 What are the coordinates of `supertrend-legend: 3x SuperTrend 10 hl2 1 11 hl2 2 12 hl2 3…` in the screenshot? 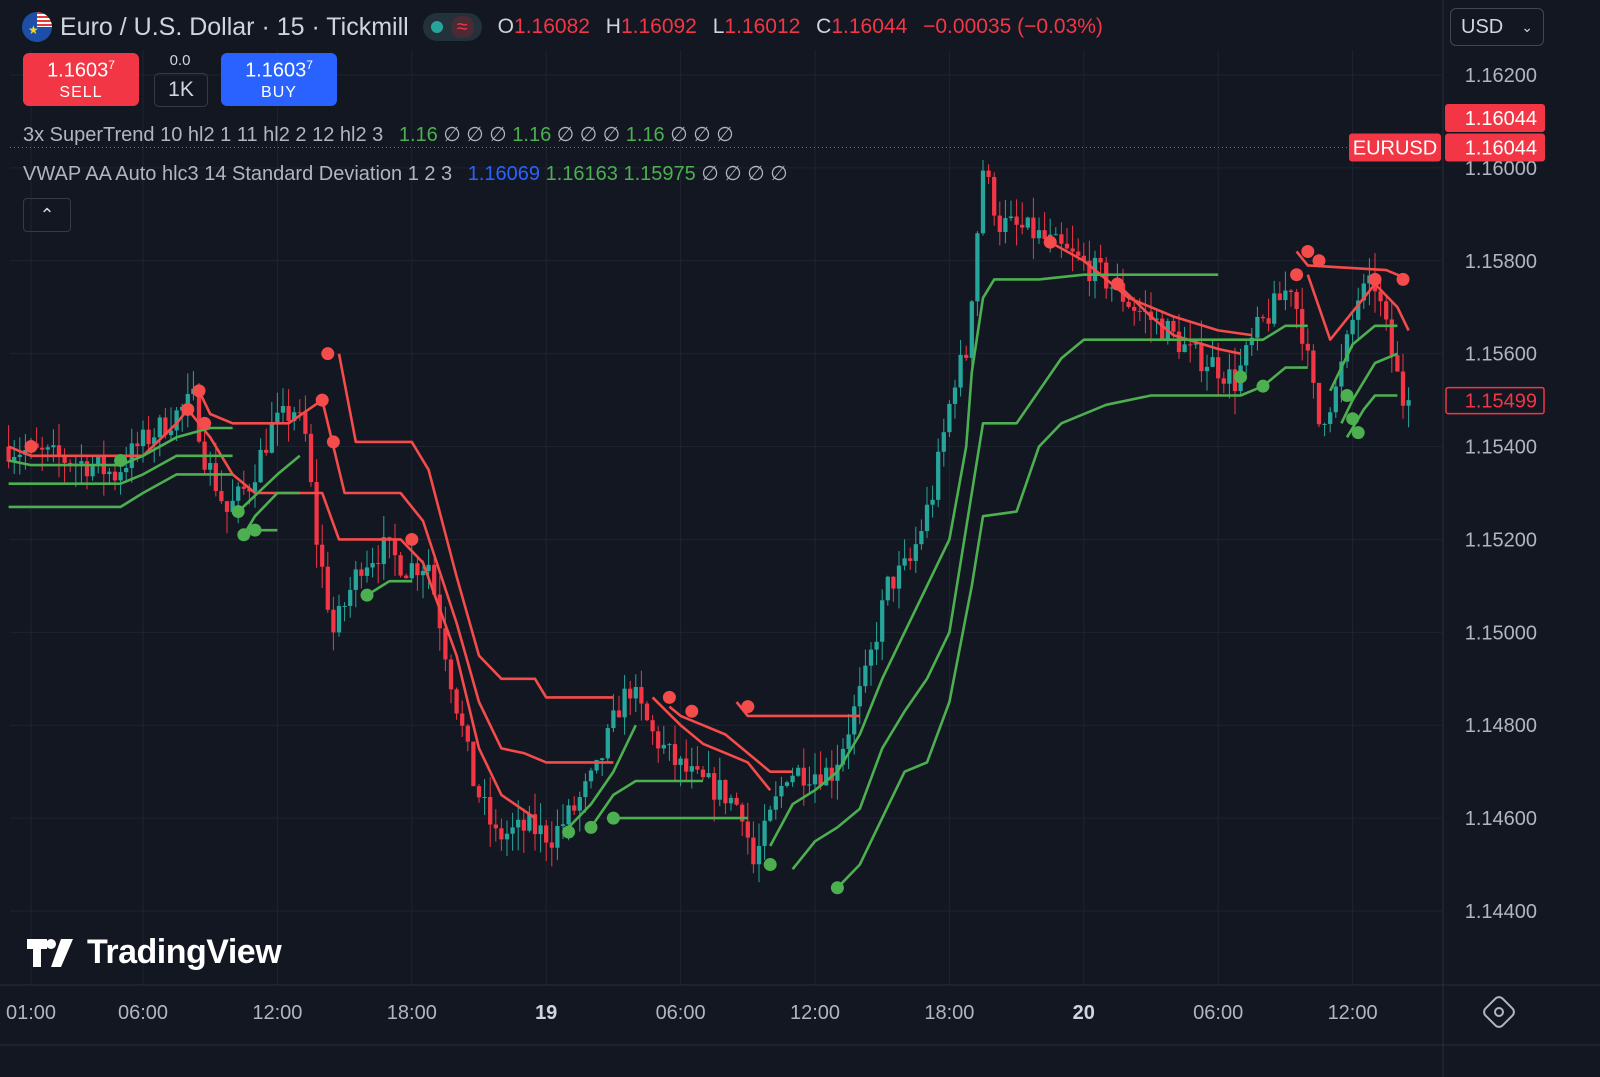 It's located at (378, 134).